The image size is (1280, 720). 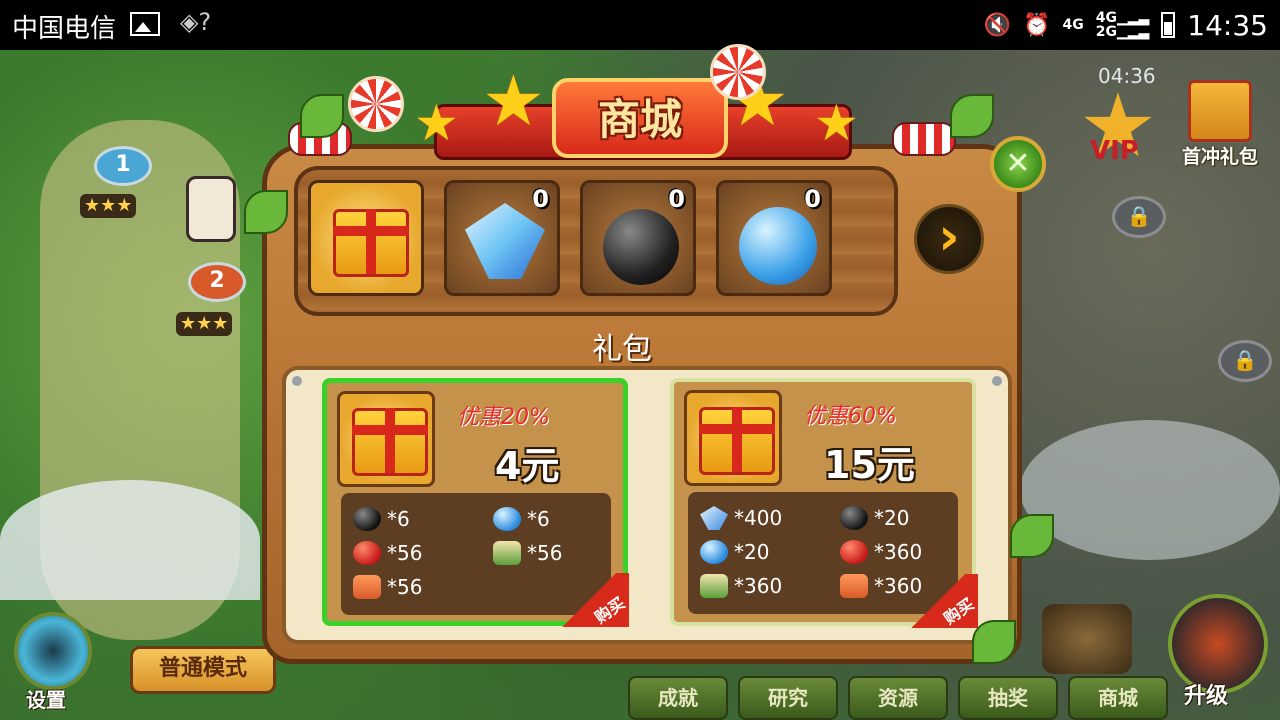 What do you see at coordinates (123, 166) in the screenshot?
I see `level-node-1: 1` at bounding box center [123, 166].